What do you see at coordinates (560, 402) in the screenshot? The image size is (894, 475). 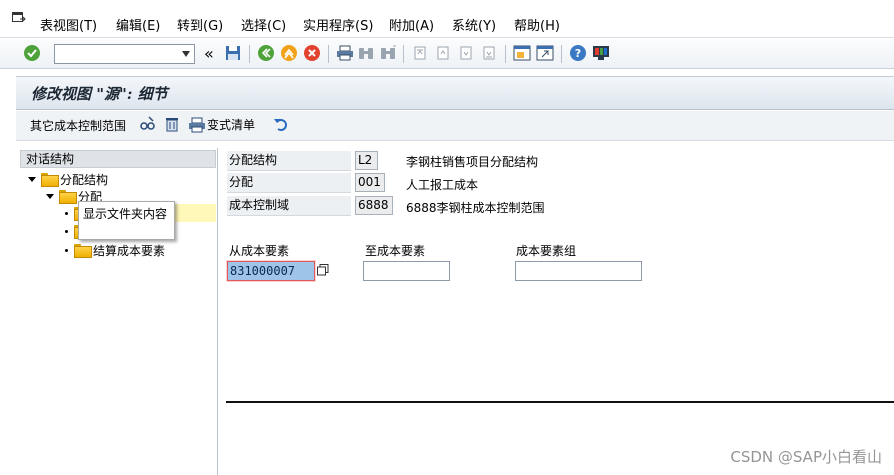 I see `divider` at bounding box center [560, 402].